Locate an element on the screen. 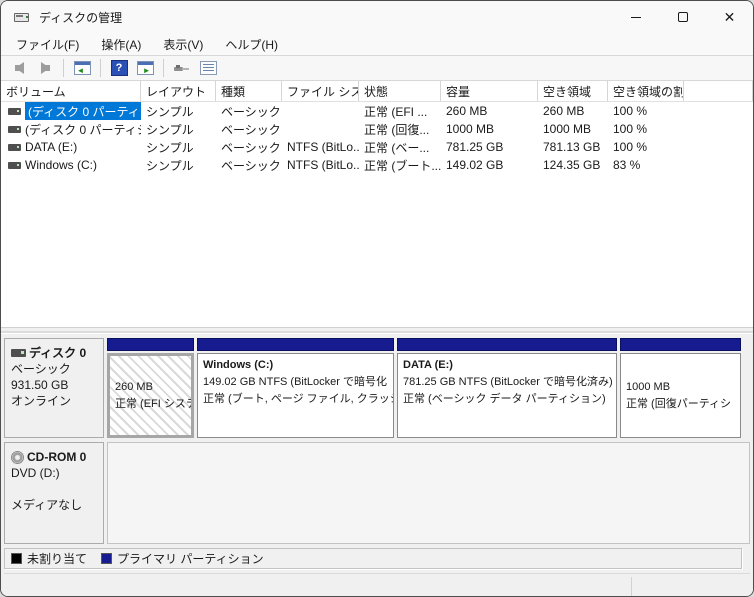  maximize-button is located at coordinates (682, 17).